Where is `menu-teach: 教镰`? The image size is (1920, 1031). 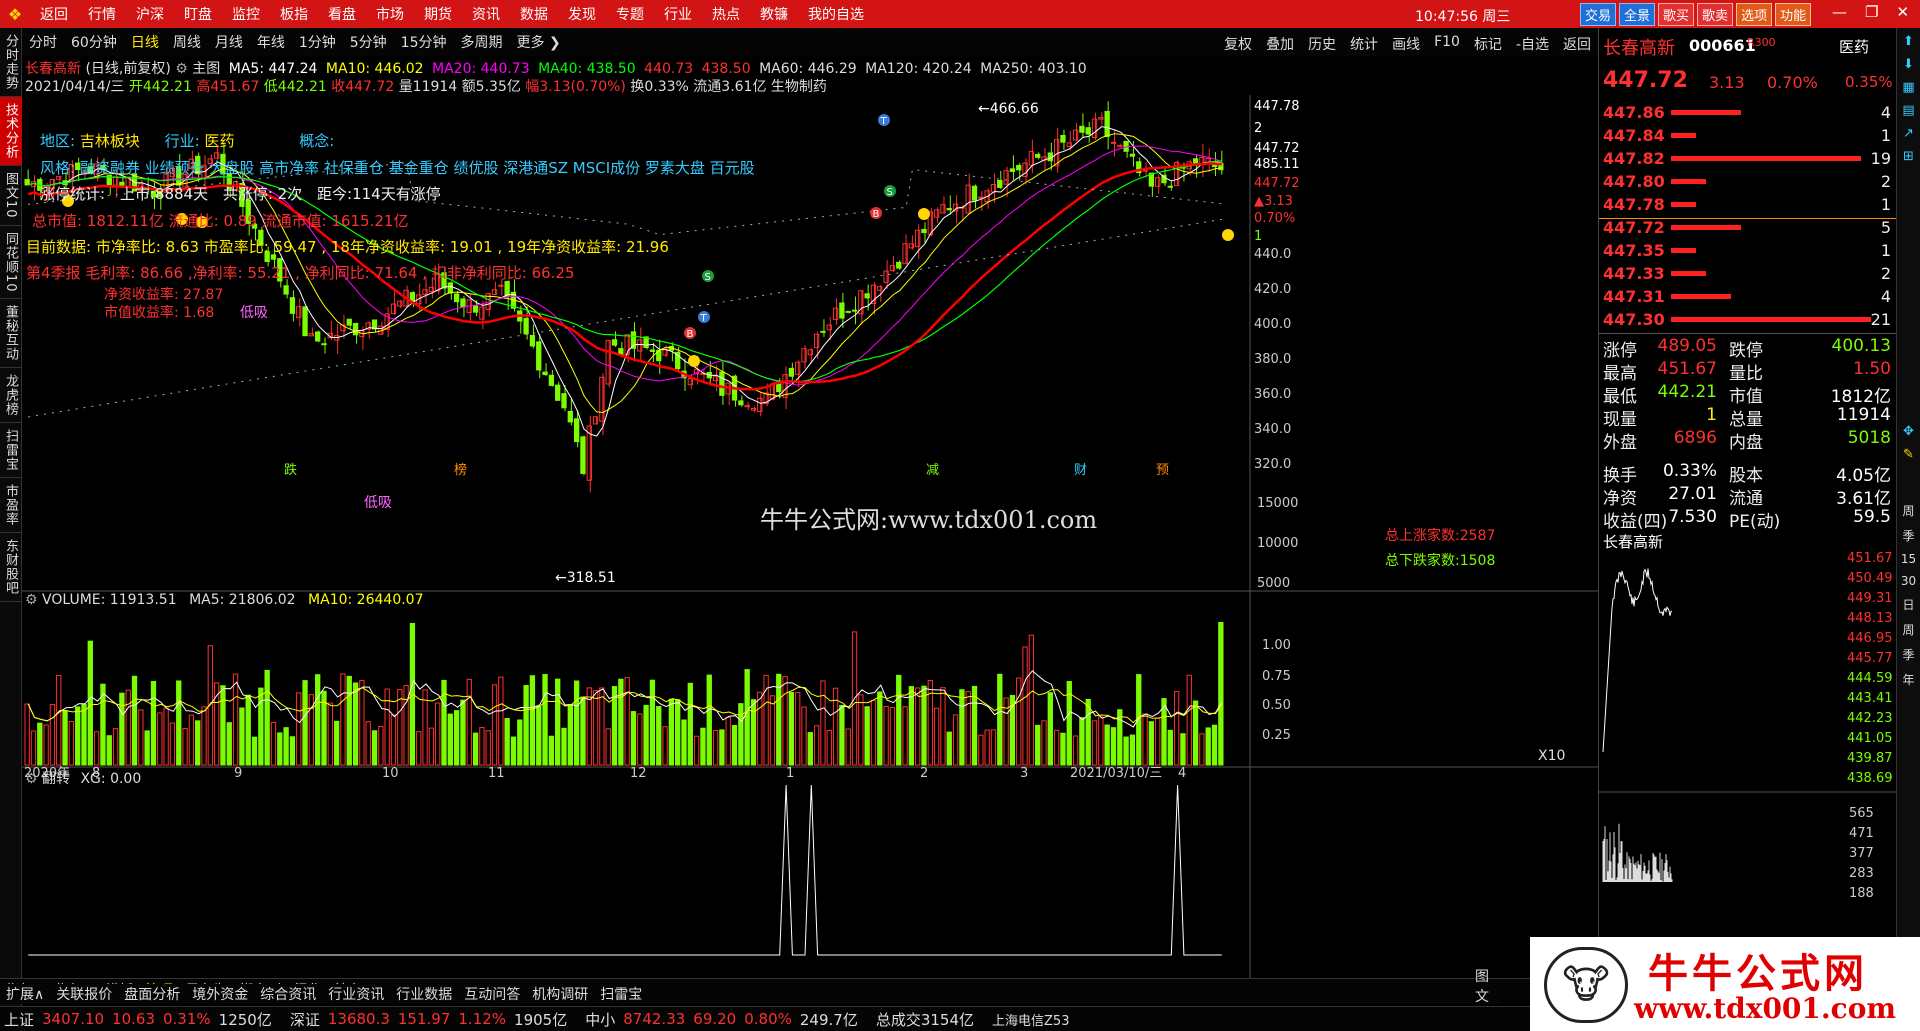 menu-teach: 教镰 is located at coordinates (774, 14).